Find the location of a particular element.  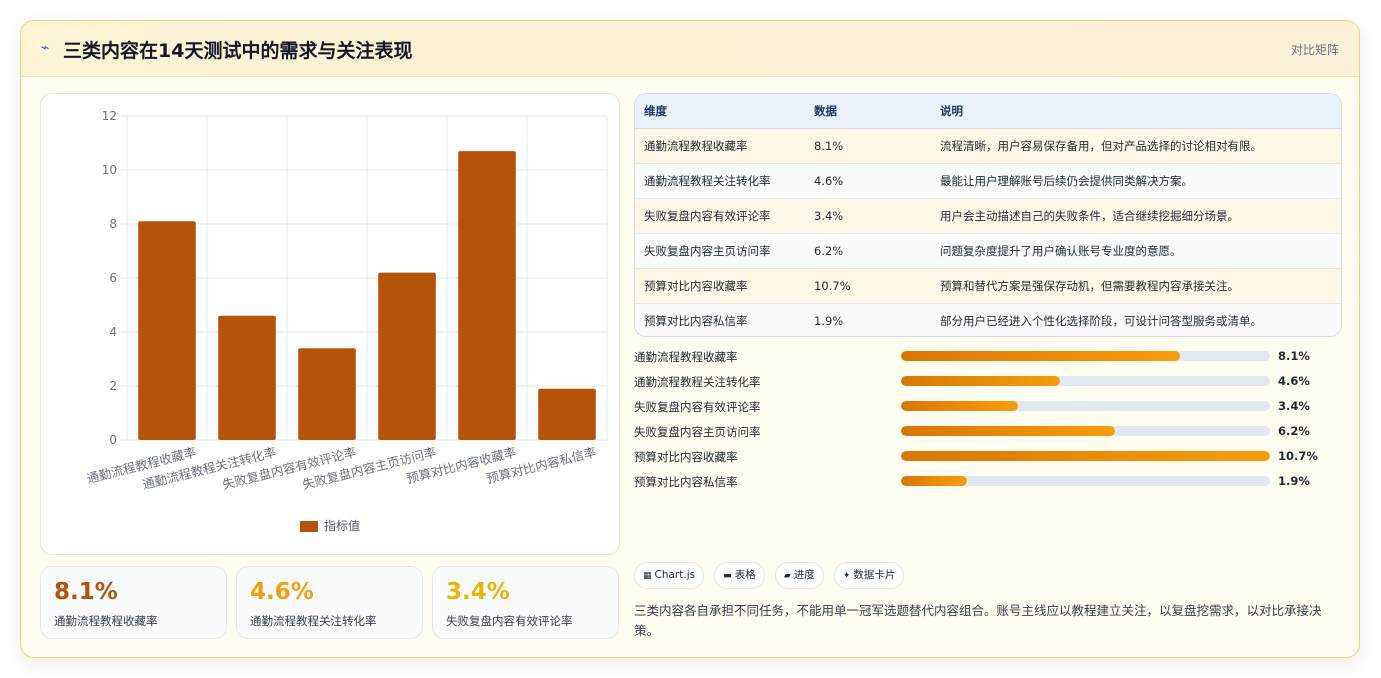

cell-dimension: 预算对比内容收藏率 is located at coordinates (696, 285).